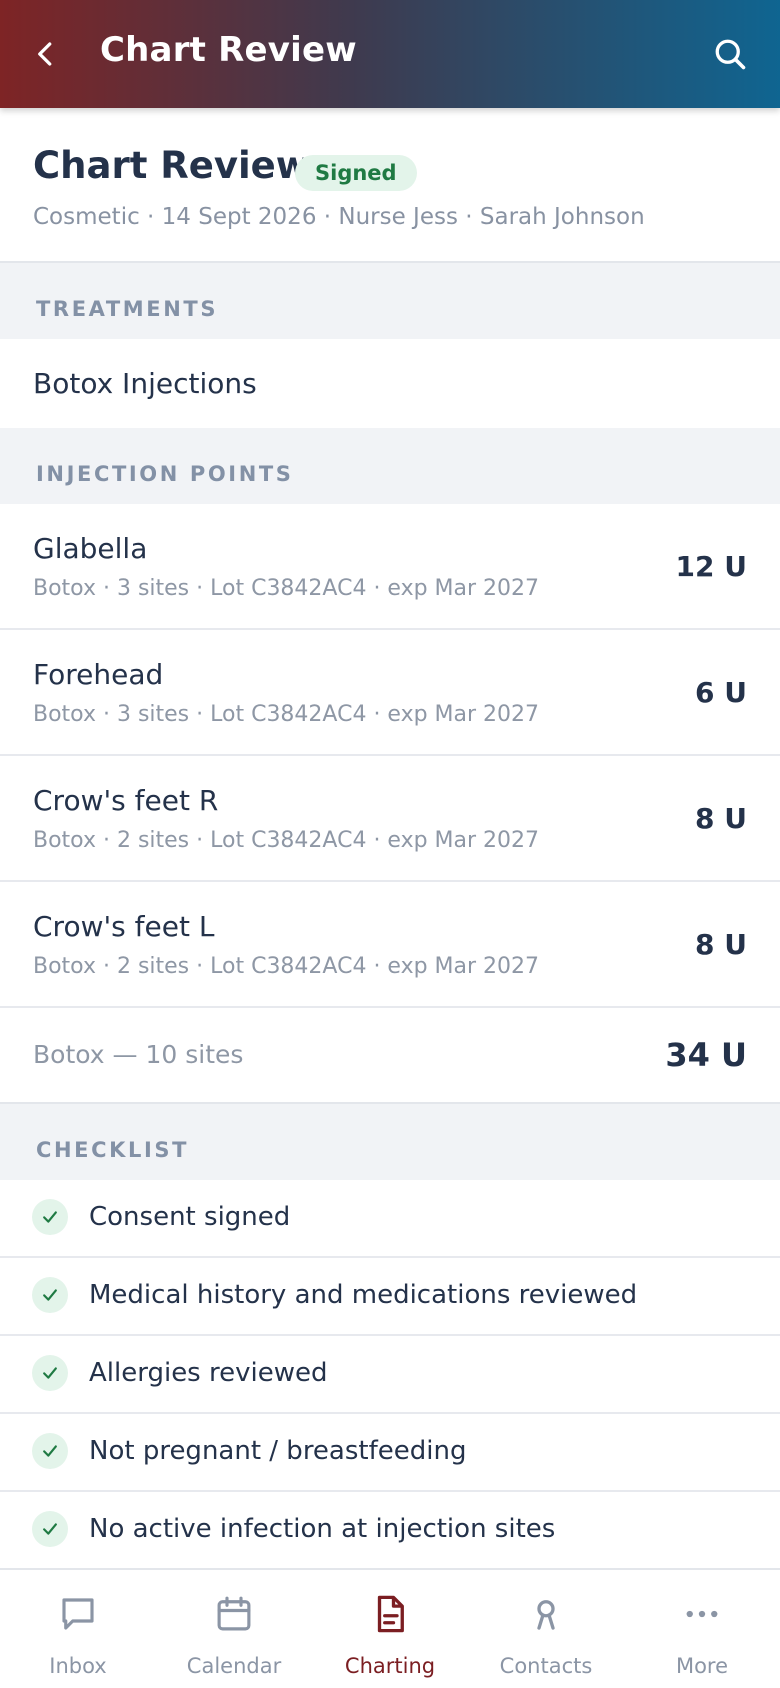  Describe the element at coordinates (390, 1666) in the screenshot. I see `nav-label: Charting` at that location.